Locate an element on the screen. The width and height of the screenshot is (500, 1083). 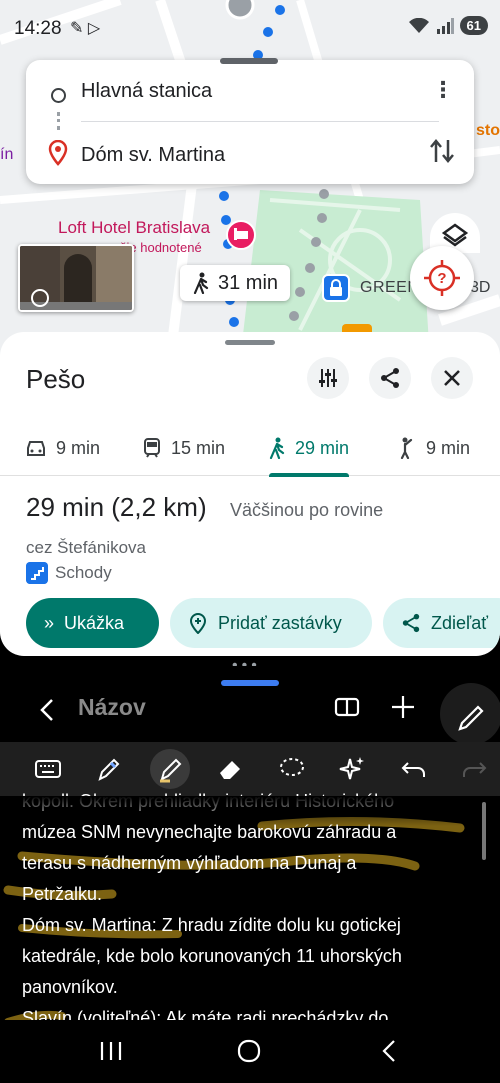
tune-icon is located at coordinates (328, 378).